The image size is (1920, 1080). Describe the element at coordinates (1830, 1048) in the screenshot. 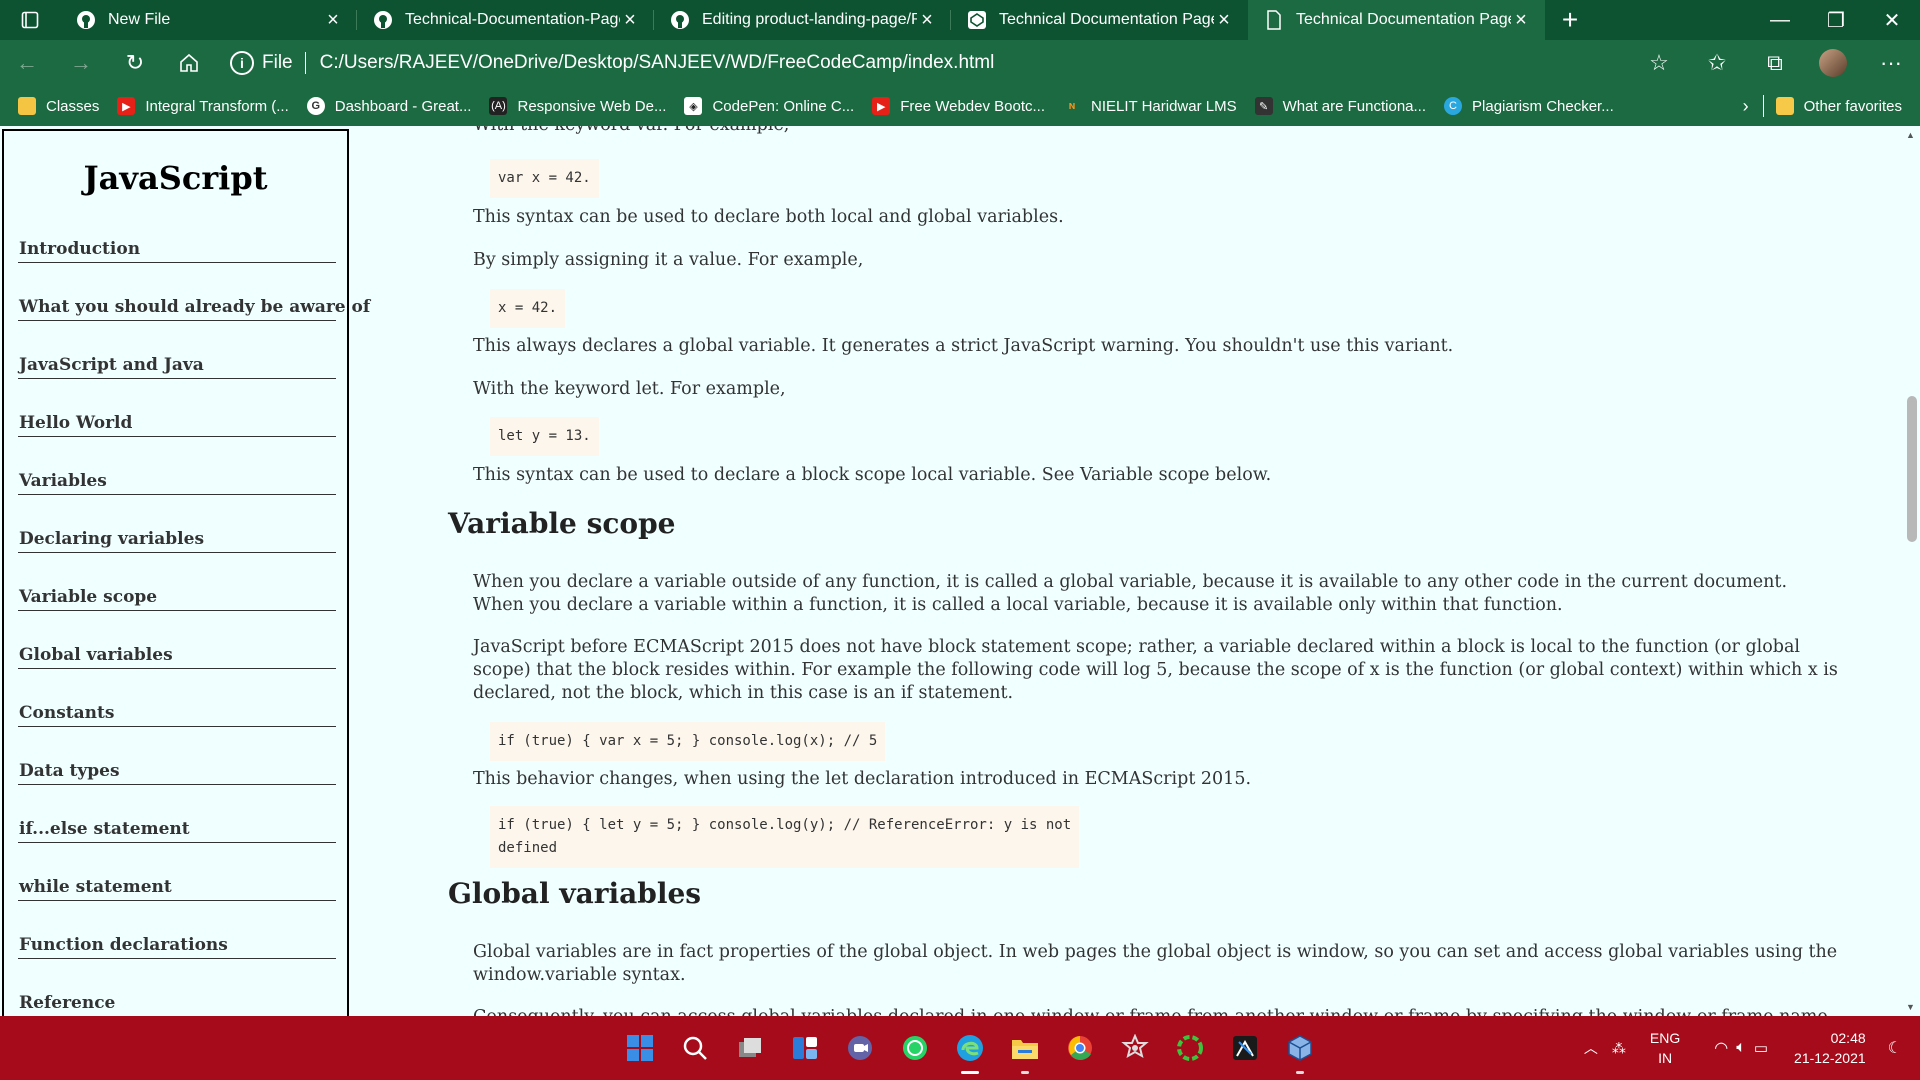

I see `clock: 02:48 21-12-2021` at that location.